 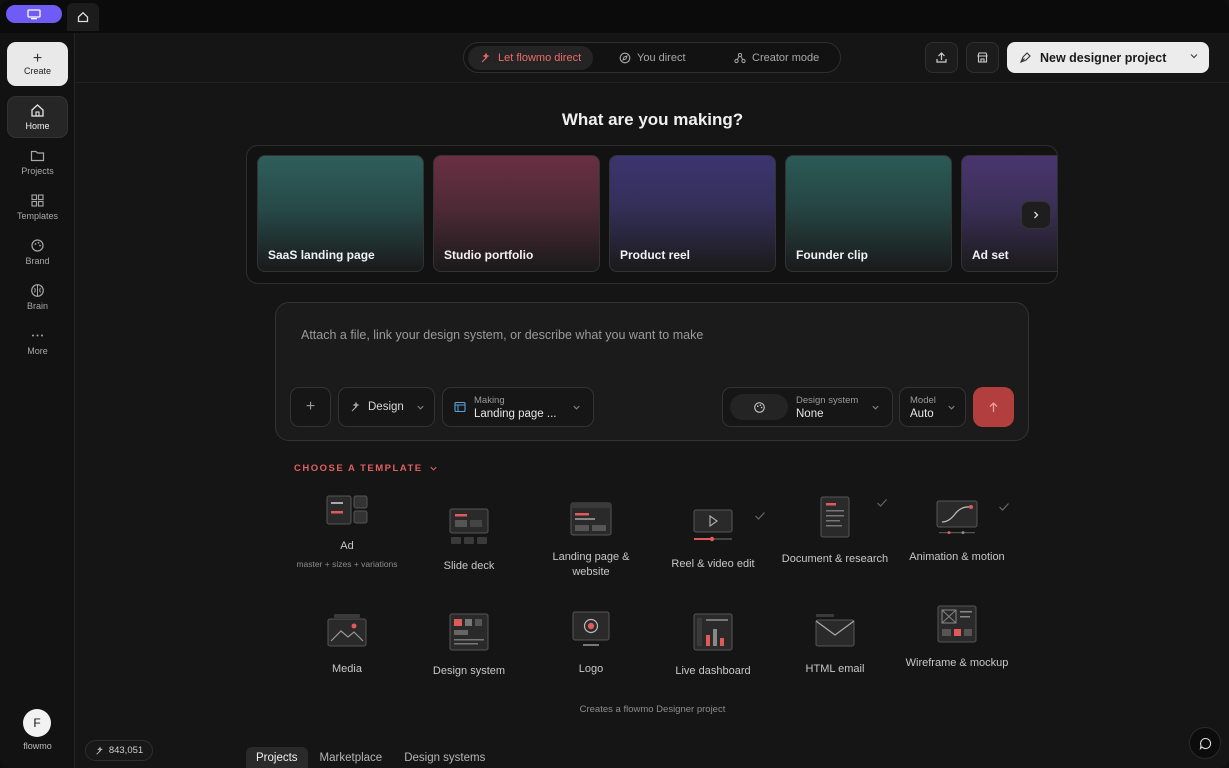 What do you see at coordinates (37, 200) in the screenshot?
I see `grid-icon` at bounding box center [37, 200].